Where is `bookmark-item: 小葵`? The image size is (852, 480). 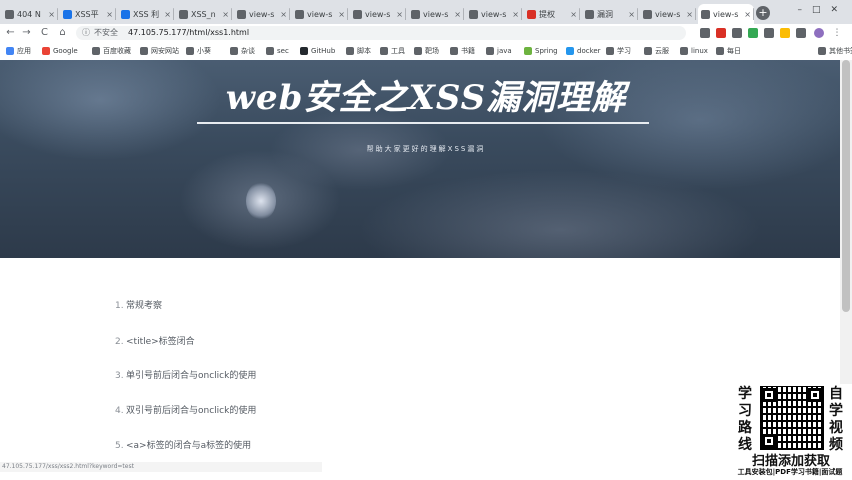 bookmark-item: 小葵 is located at coordinates (198, 51).